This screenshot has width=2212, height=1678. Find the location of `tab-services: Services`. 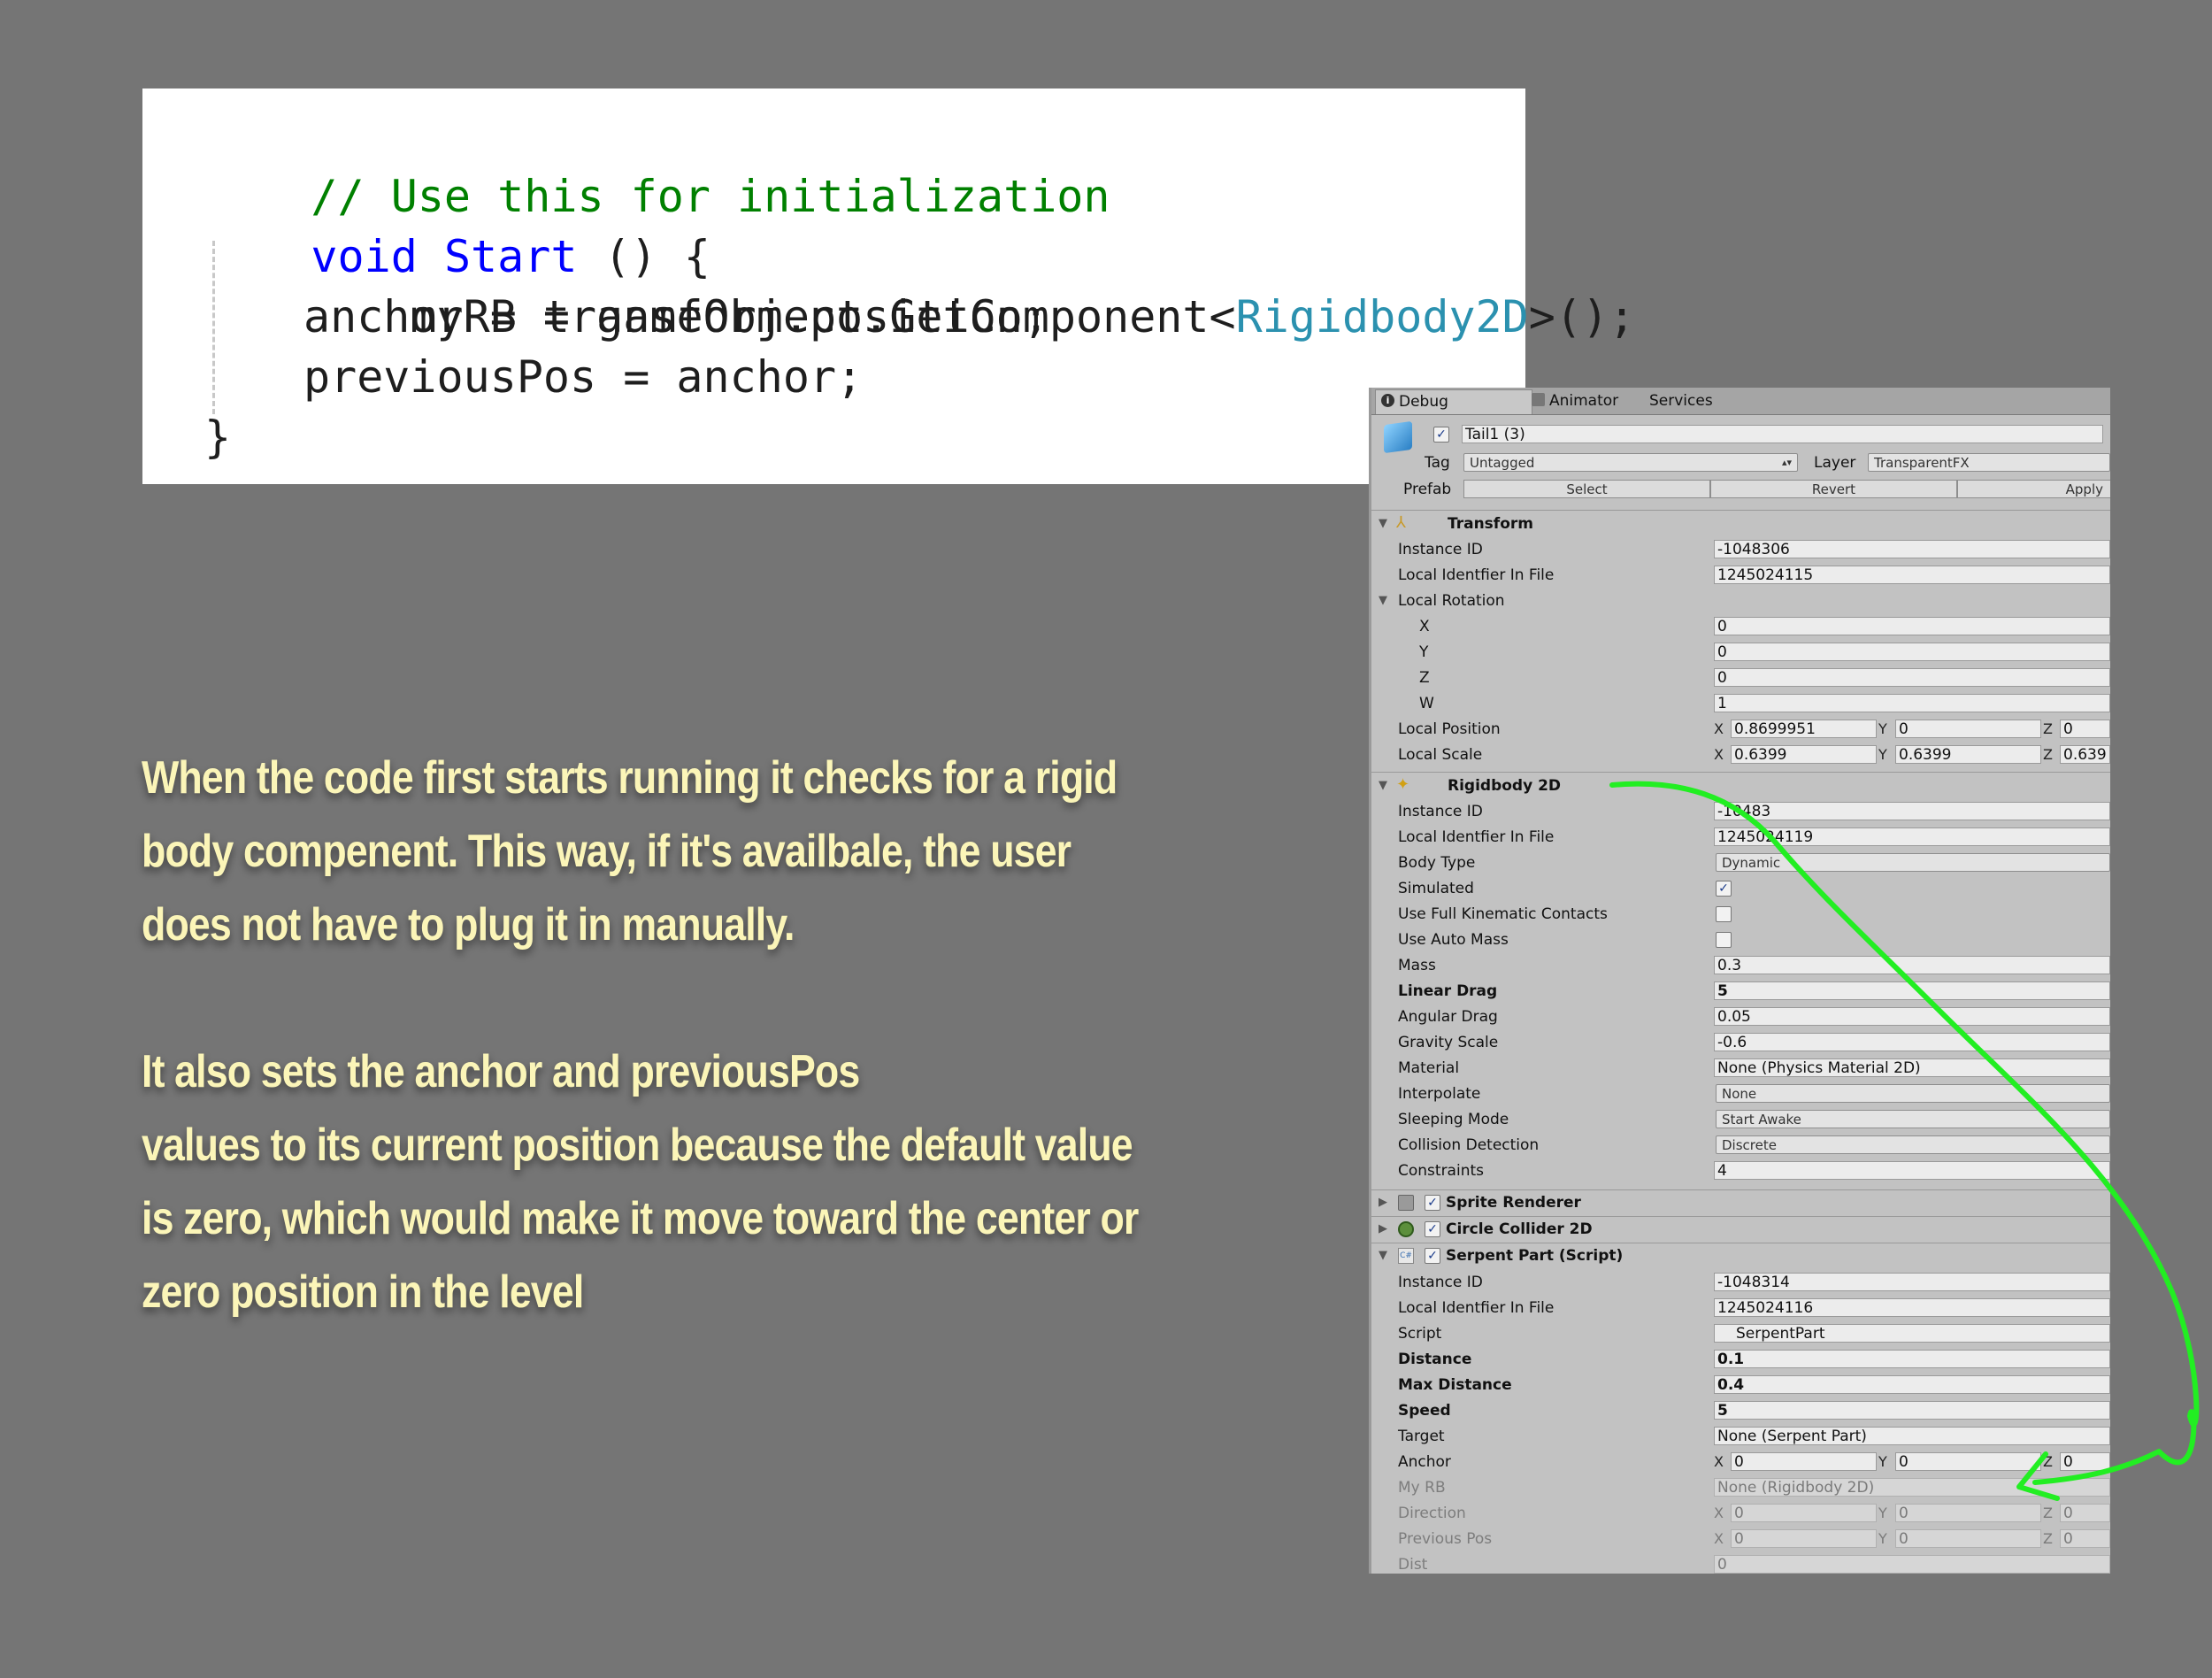

tab-services: Services is located at coordinates (1681, 401).